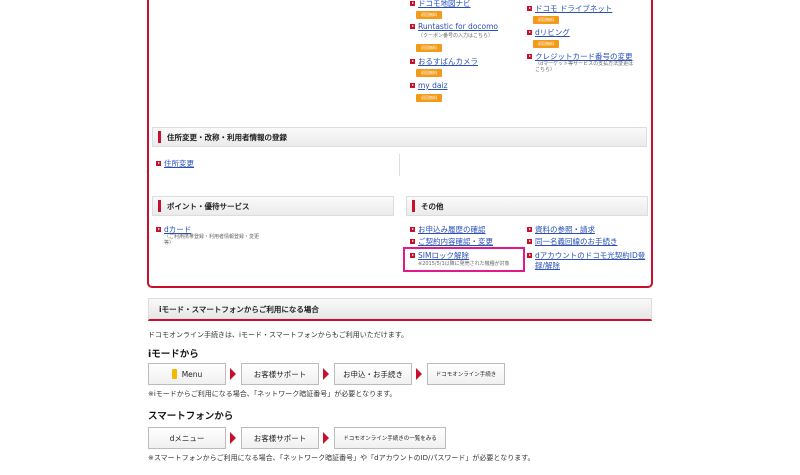  Describe the element at coordinates (179, 163) in the screenshot. I see `address-change-label: 住所変更` at that location.